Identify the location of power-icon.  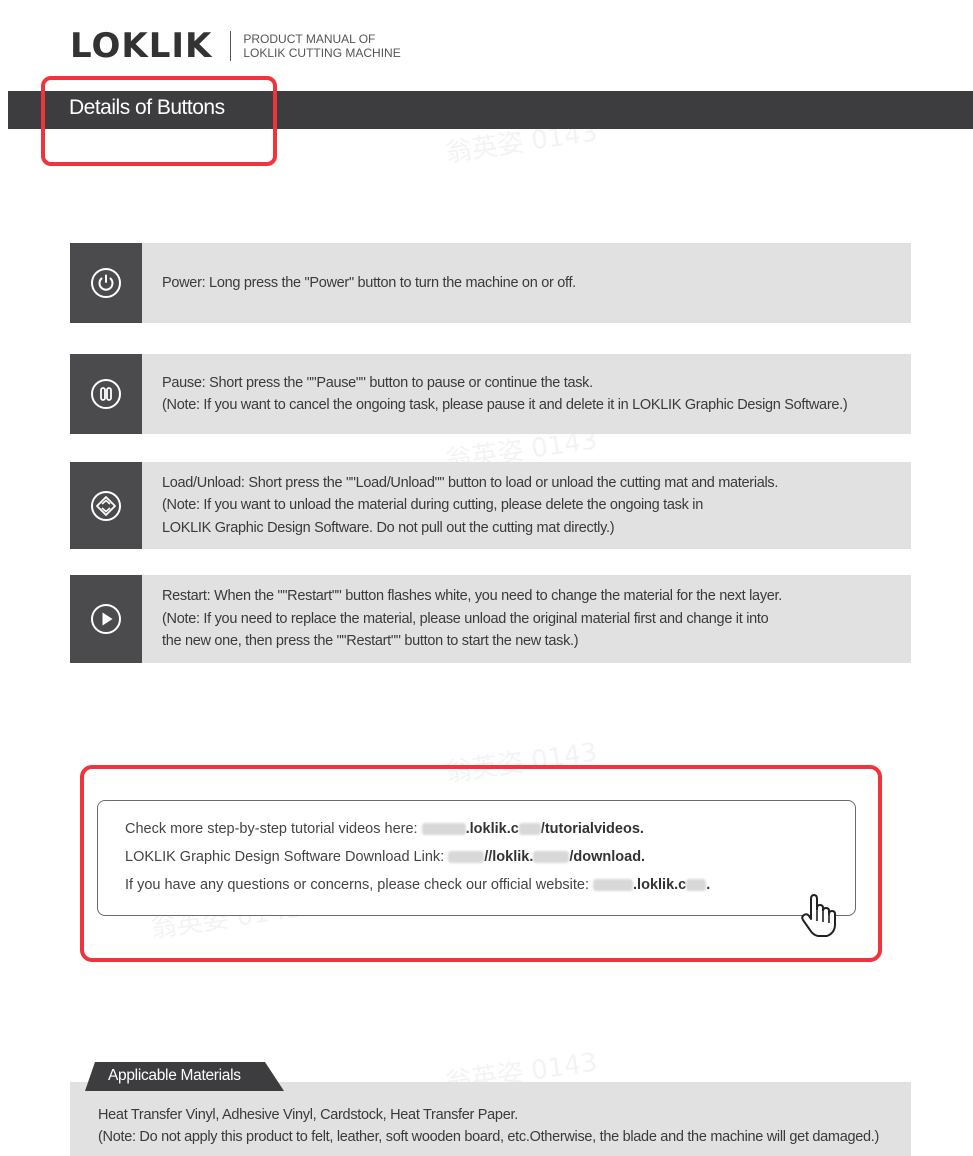
(106, 283).